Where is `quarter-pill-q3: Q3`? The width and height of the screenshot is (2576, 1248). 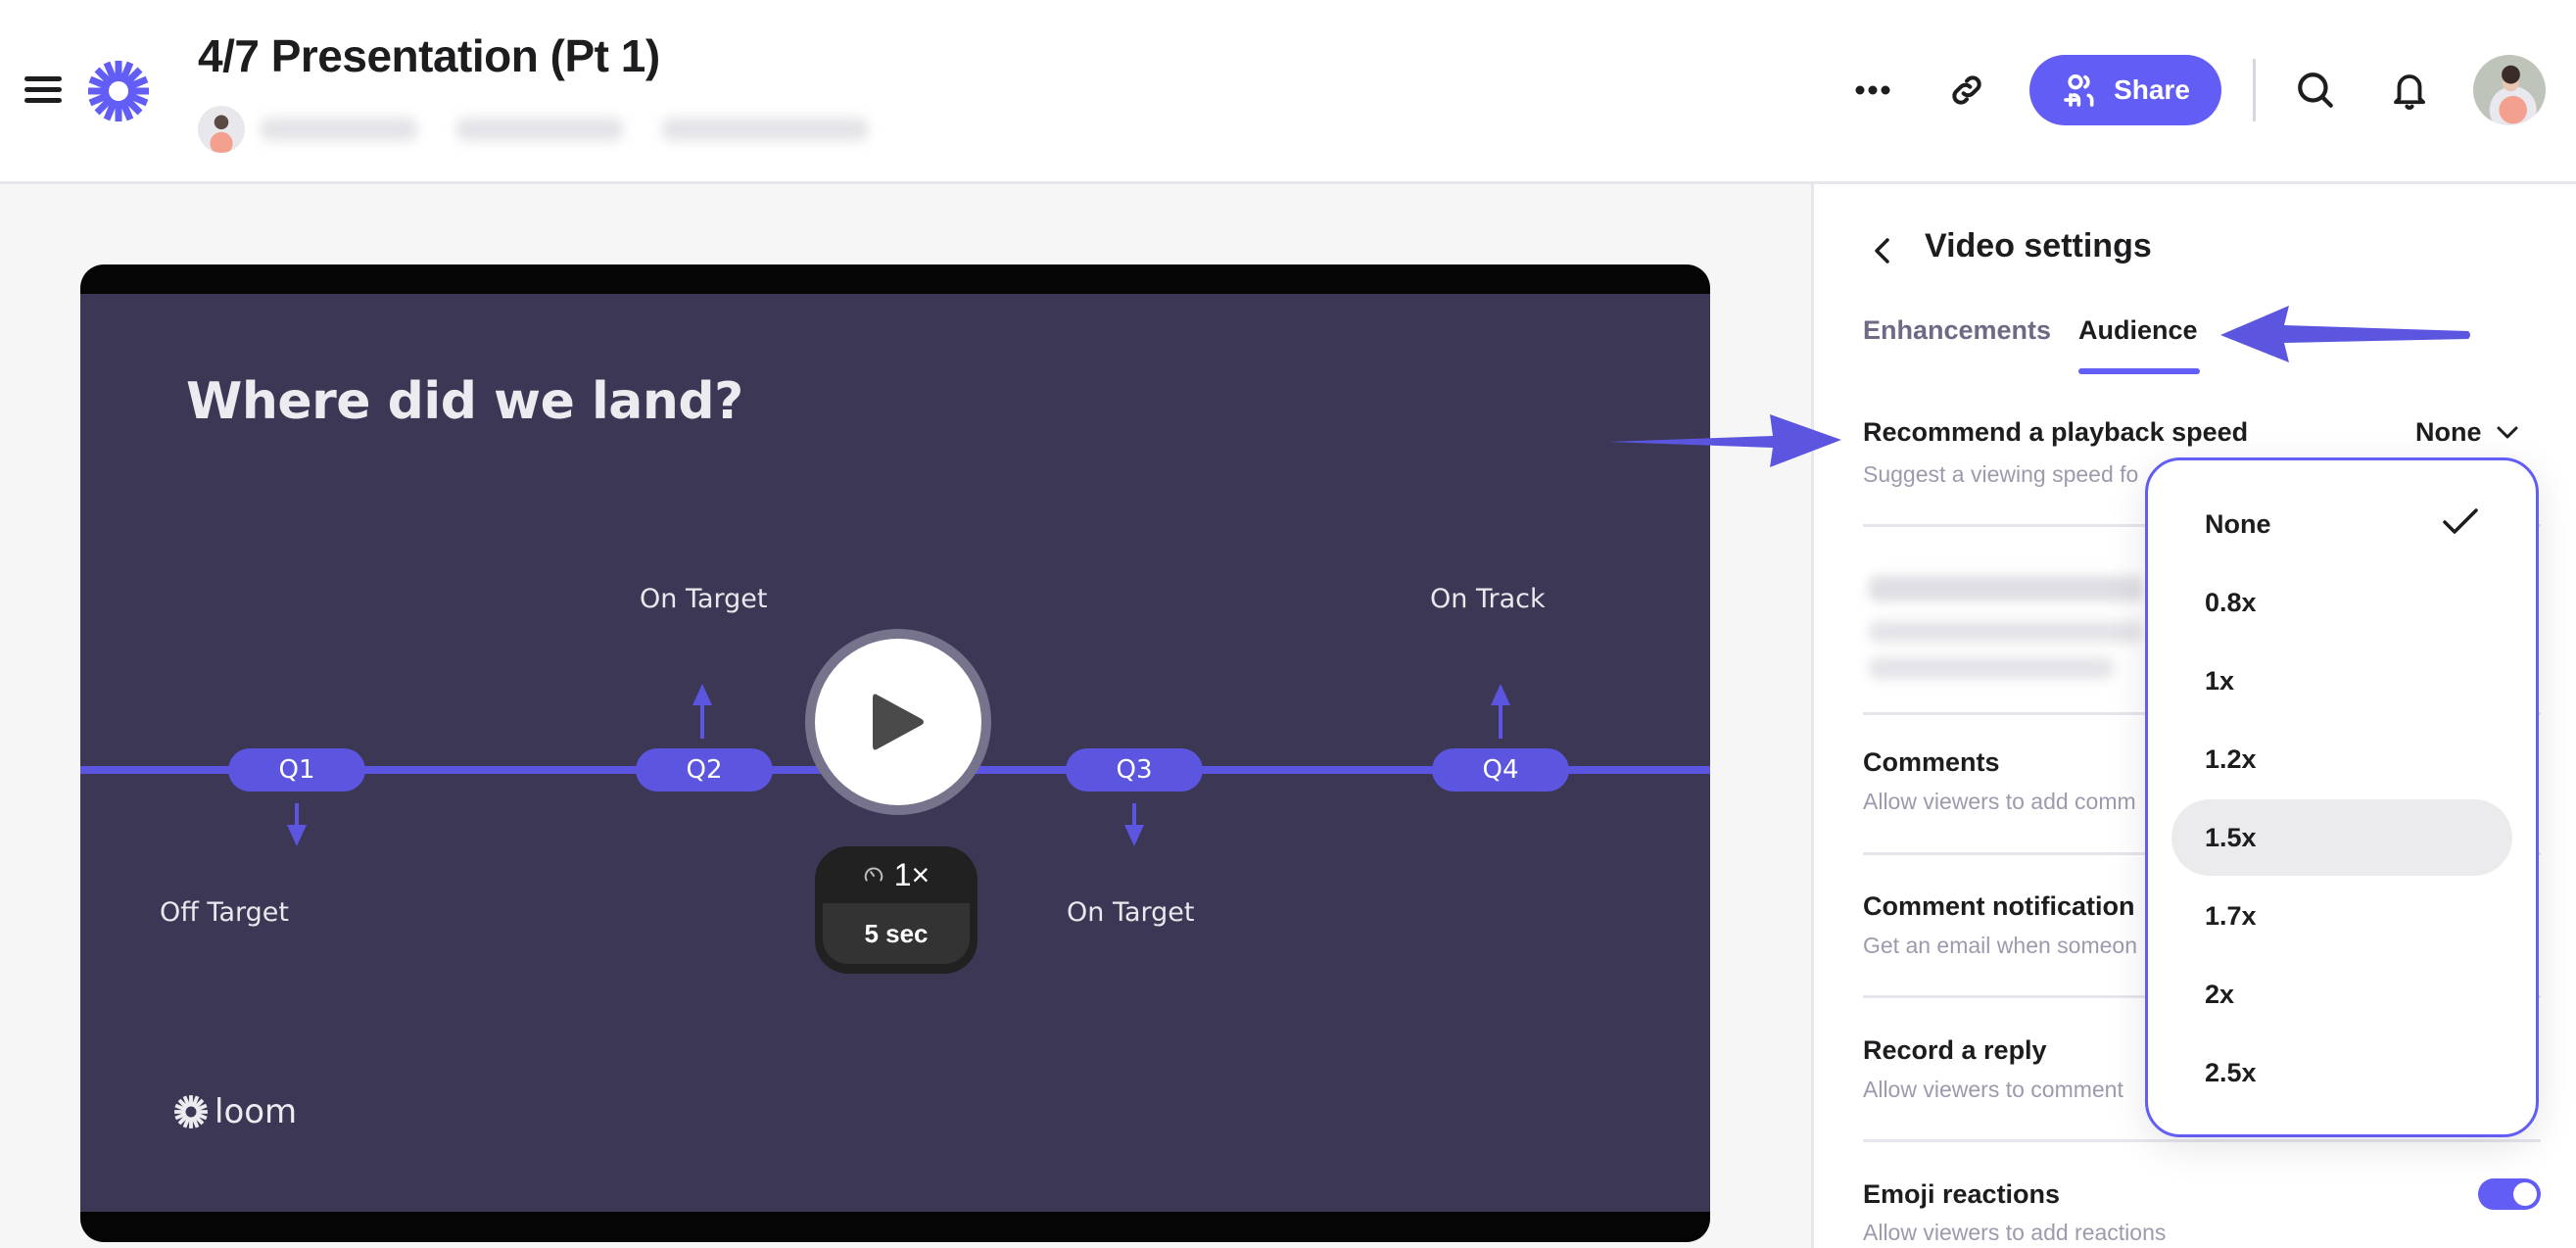
quarter-pill-q3: Q3 is located at coordinates (1134, 770).